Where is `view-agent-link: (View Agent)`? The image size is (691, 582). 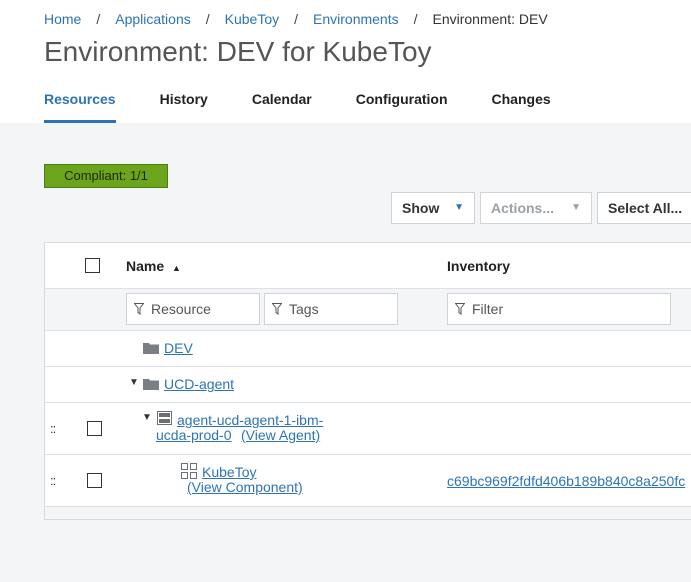 view-agent-link: (View Agent) is located at coordinates (280, 435).